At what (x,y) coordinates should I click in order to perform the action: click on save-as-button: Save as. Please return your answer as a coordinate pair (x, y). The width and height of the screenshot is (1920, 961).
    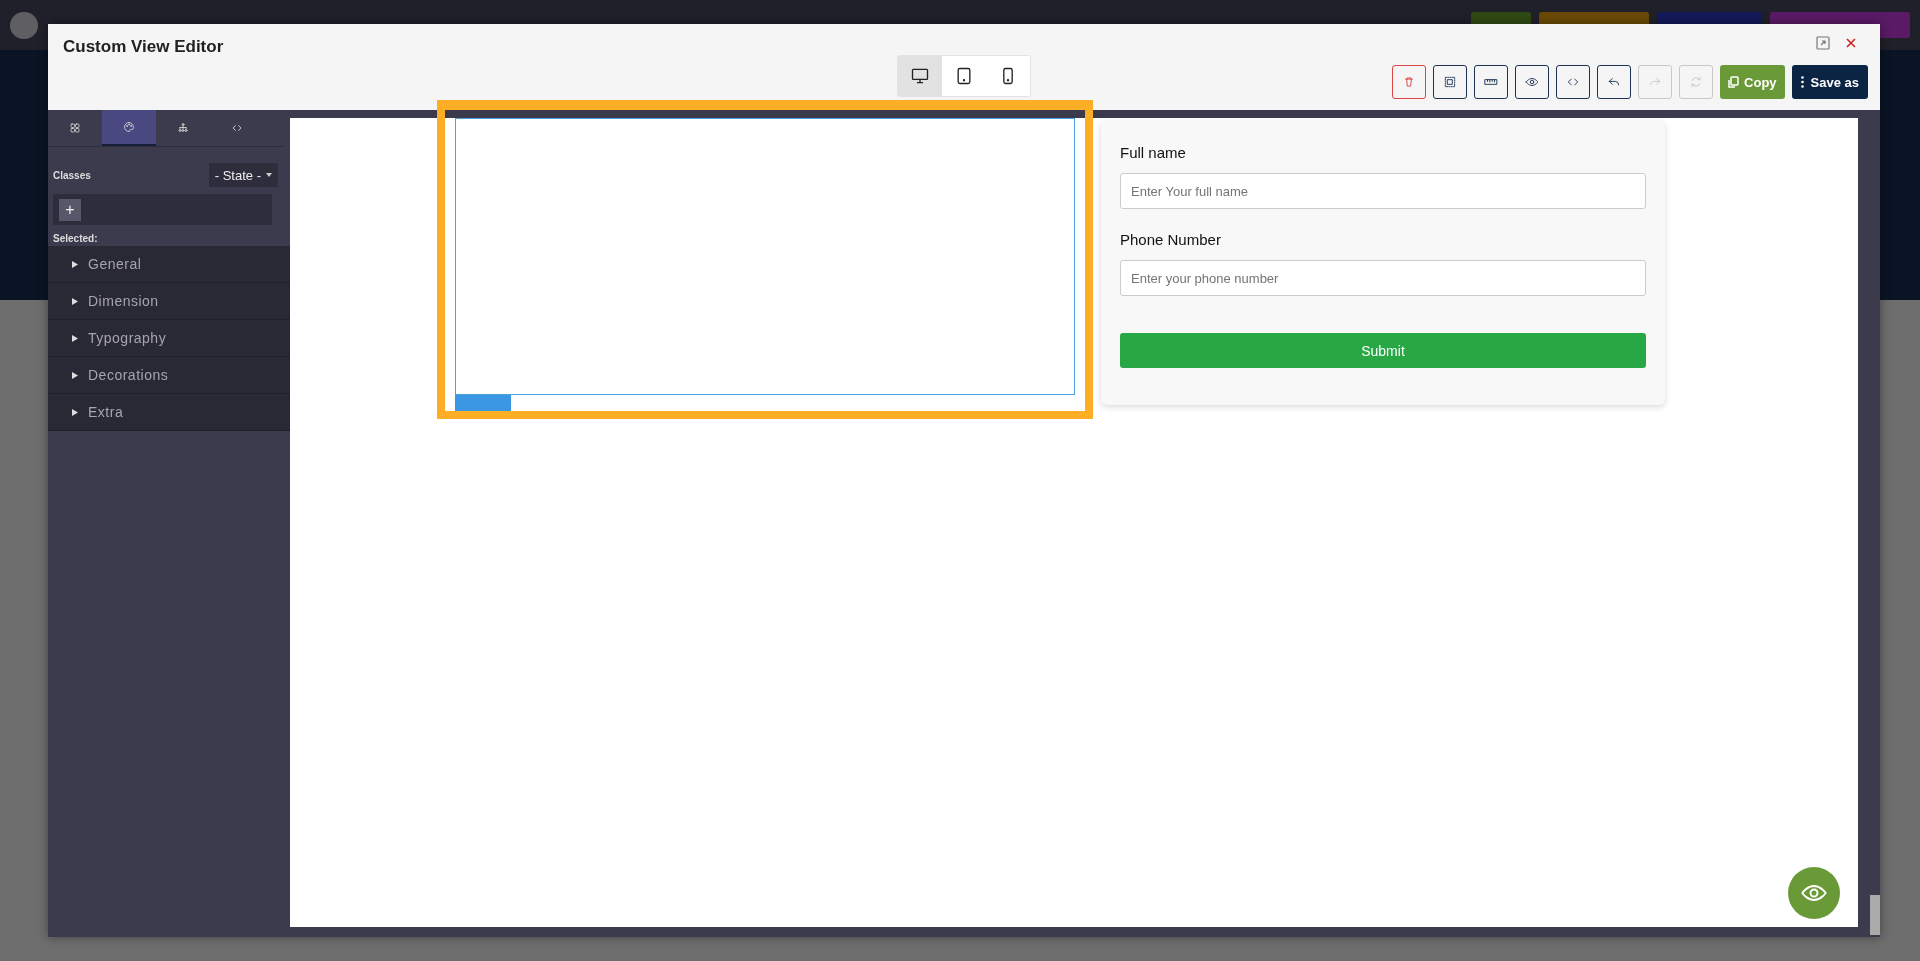
    Looking at the image, I should click on (1829, 82).